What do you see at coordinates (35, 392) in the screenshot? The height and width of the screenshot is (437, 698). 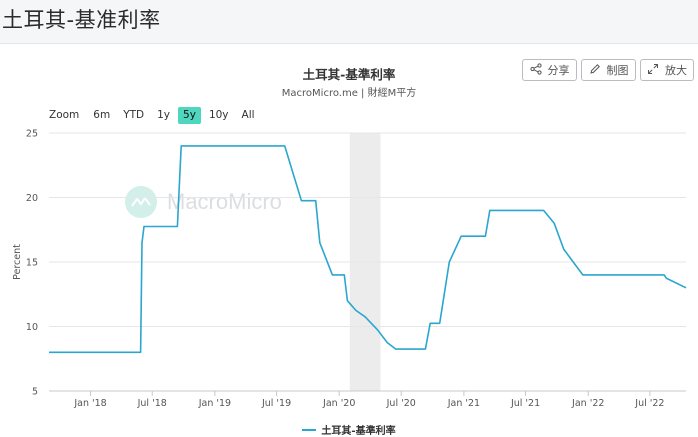 I see `y-tick-label: 5` at bounding box center [35, 392].